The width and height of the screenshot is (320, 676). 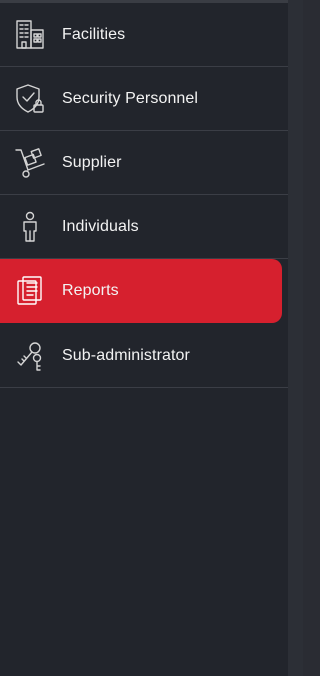 What do you see at coordinates (141, 291) in the screenshot?
I see `sidebar-item-reports: Reports` at bounding box center [141, 291].